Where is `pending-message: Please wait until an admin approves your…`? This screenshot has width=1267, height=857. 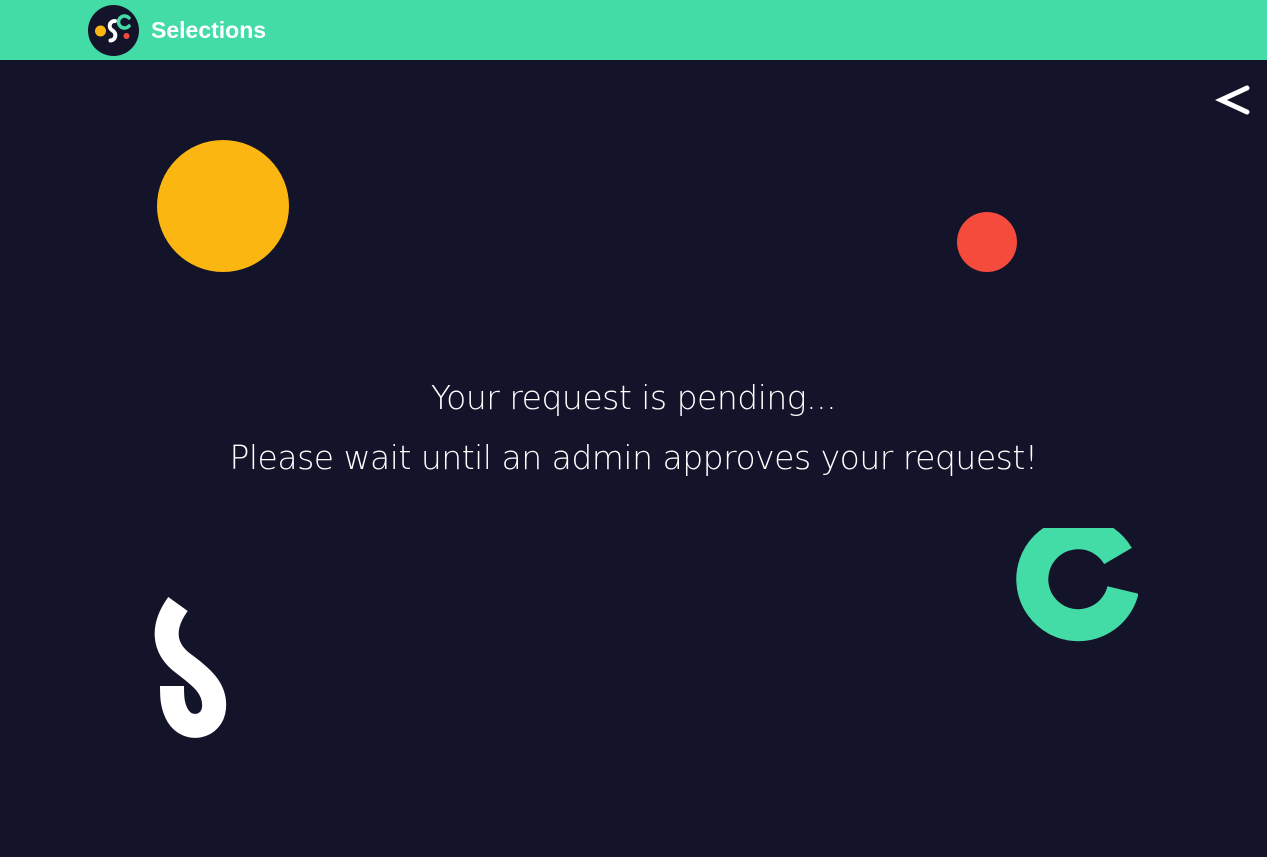
pending-message: Please wait until an admin approves your… is located at coordinates (633, 457).